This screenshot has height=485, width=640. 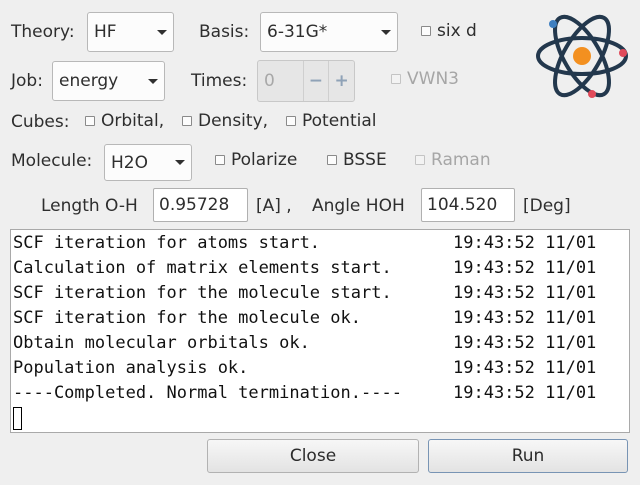 What do you see at coordinates (224, 32) in the screenshot?
I see `basis-label: Basis:` at bounding box center [224, 32].